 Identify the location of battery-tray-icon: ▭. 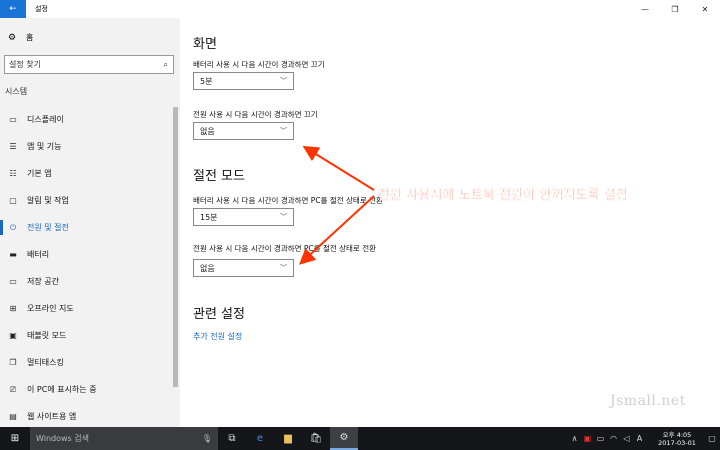
(600, 438).